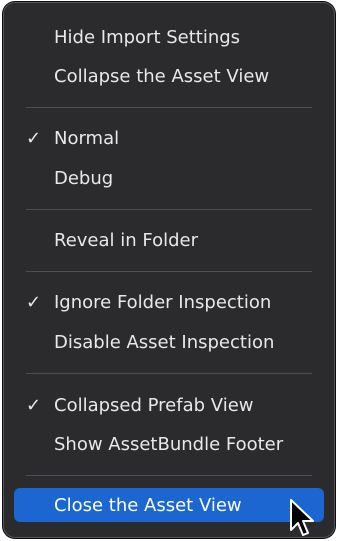 This screenshot has height=541, width=338. I want to click on menu-item-reveal-in-folder: Reveal in Folder, so click(169, 240).